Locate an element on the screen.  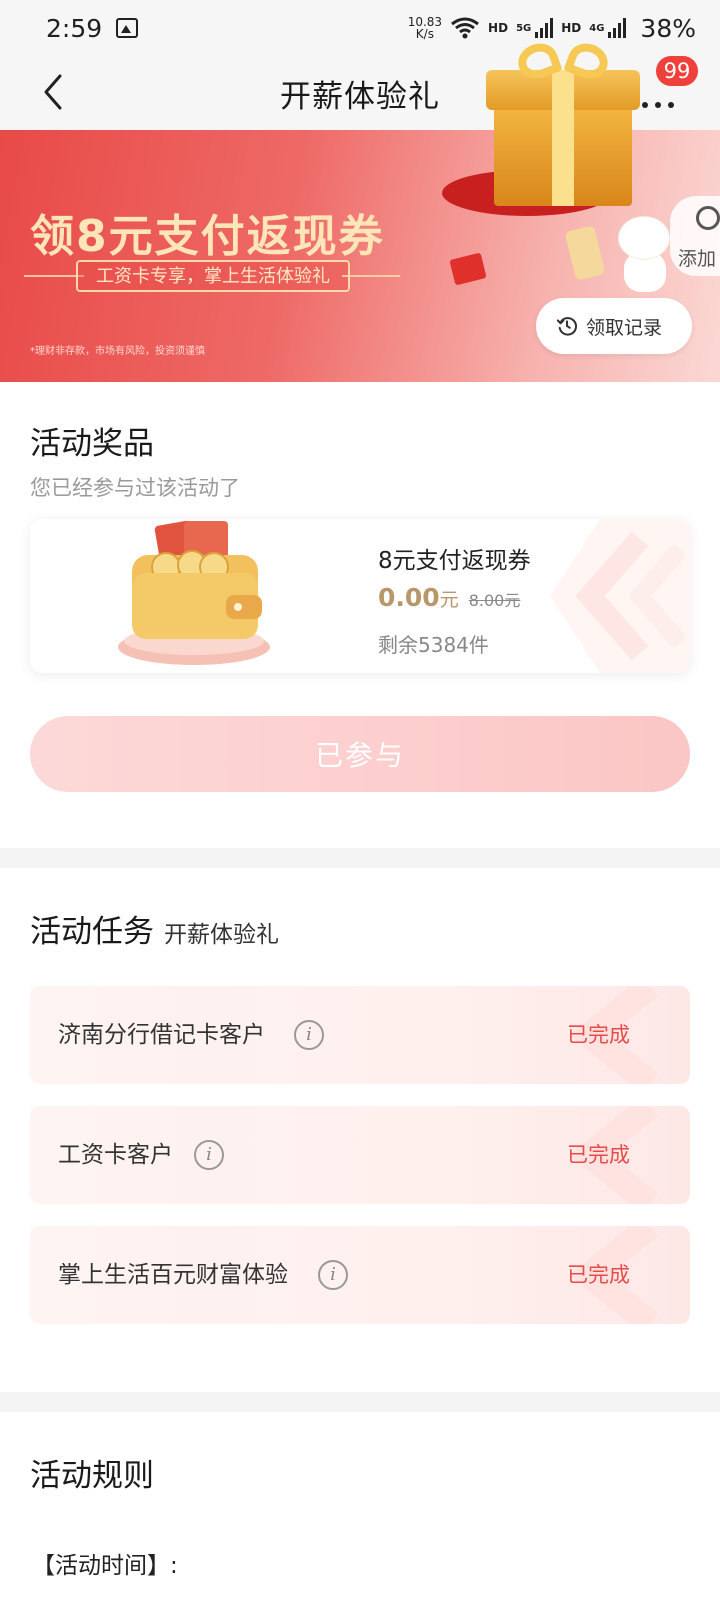
banner-subtitle-wrap: 工资卡专享，掌上生活体验礼 is located at coordinates (212, 276).